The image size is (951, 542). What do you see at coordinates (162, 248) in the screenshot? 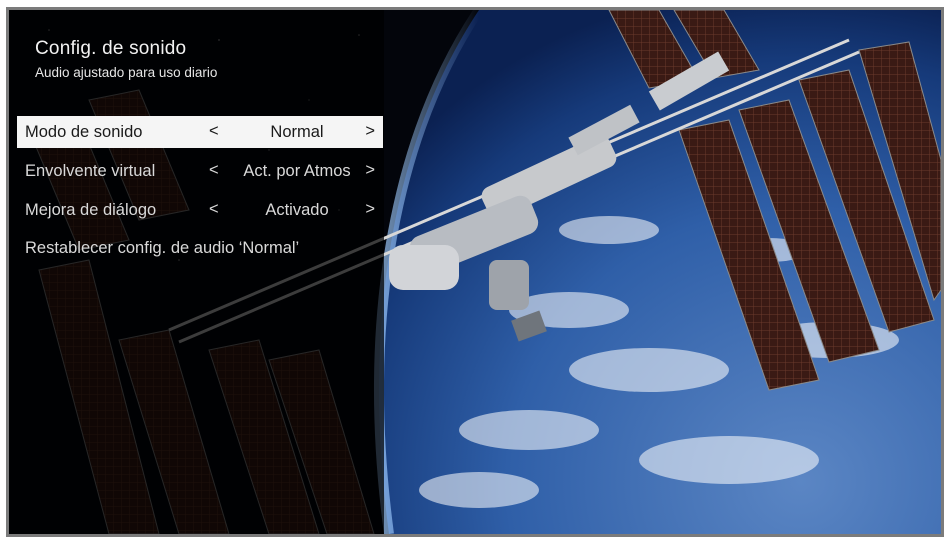
I see `reset-label: Restablecer config. de audio ‘Normal’` at bounding box center [162, 248].